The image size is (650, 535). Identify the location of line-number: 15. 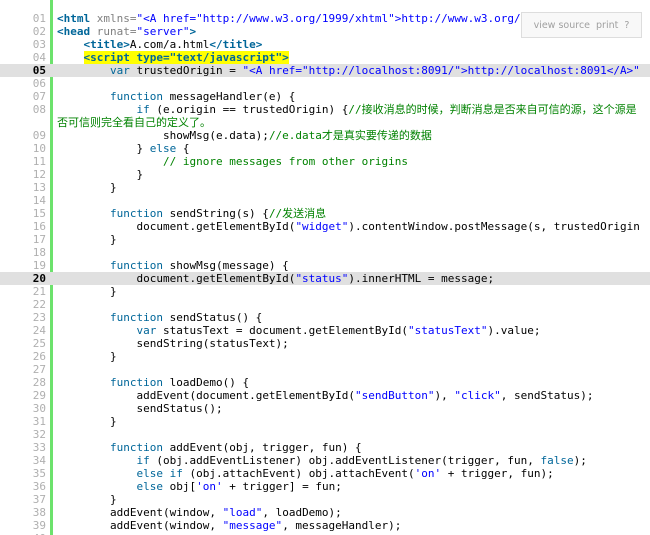
(39, 213).